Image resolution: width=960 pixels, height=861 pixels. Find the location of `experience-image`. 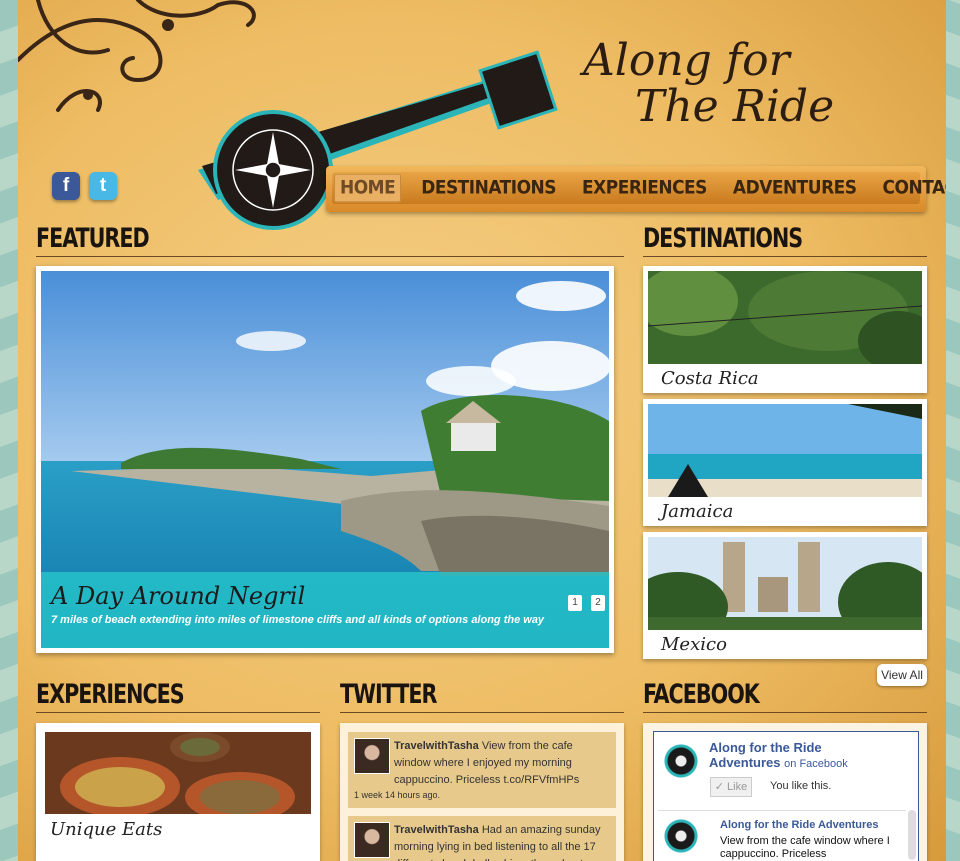

experience-image is located at coordinates (178, 773).